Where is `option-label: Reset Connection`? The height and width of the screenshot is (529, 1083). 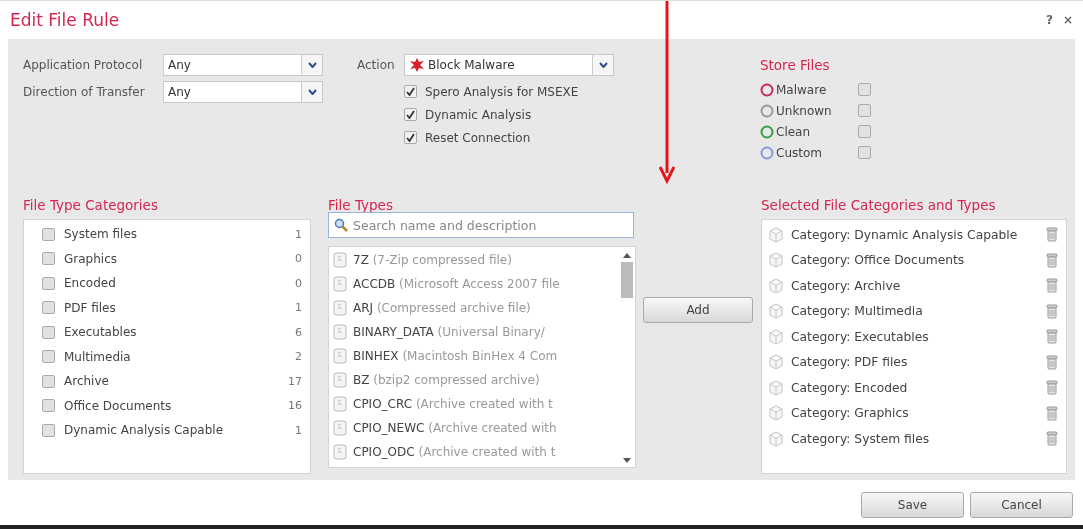 option-label: Reset Connection is located at coordinates (478, 137).